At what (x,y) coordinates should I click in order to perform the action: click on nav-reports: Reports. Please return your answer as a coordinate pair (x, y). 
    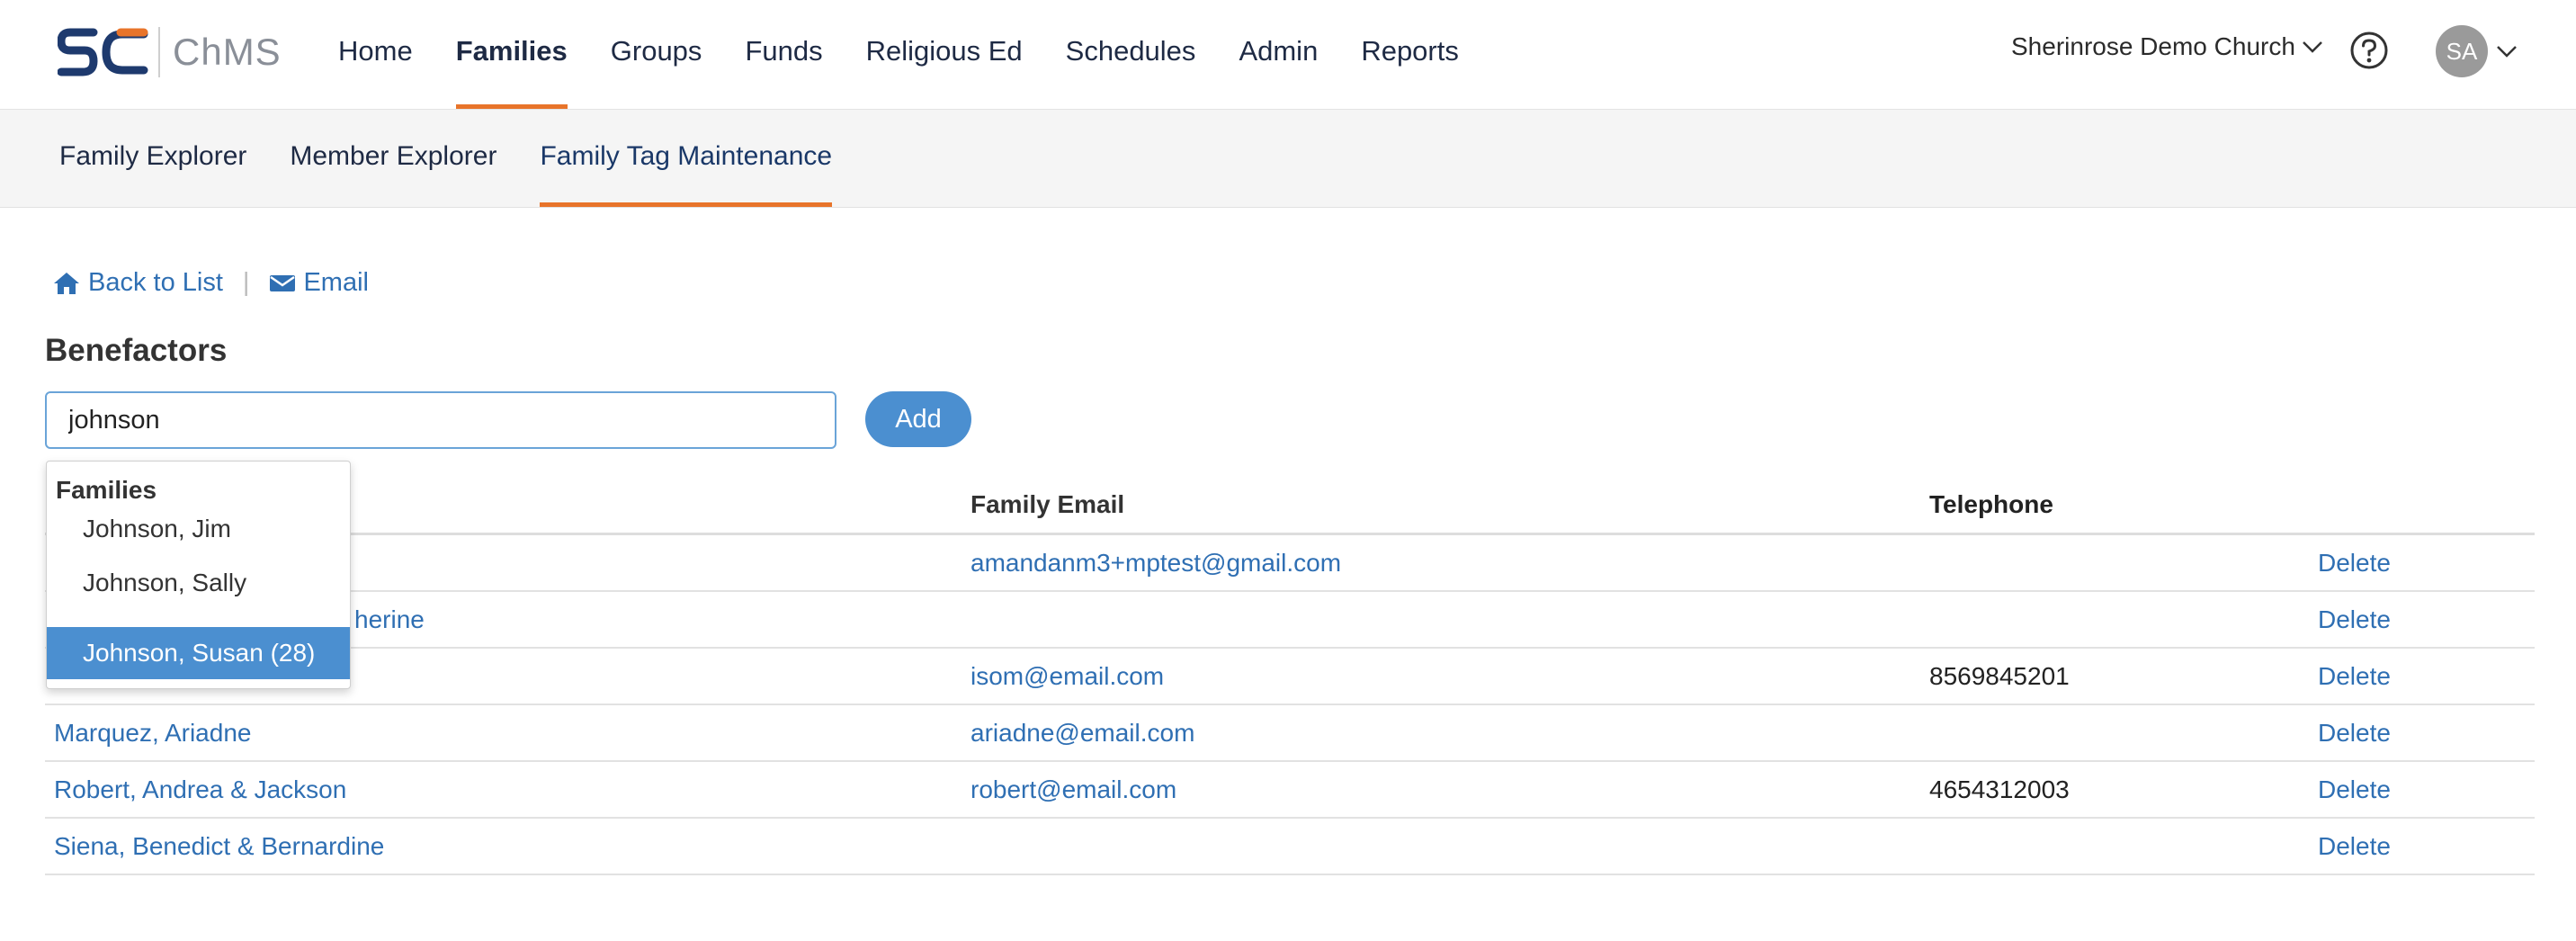
    Looking at the image, I should click on (1410, 55).